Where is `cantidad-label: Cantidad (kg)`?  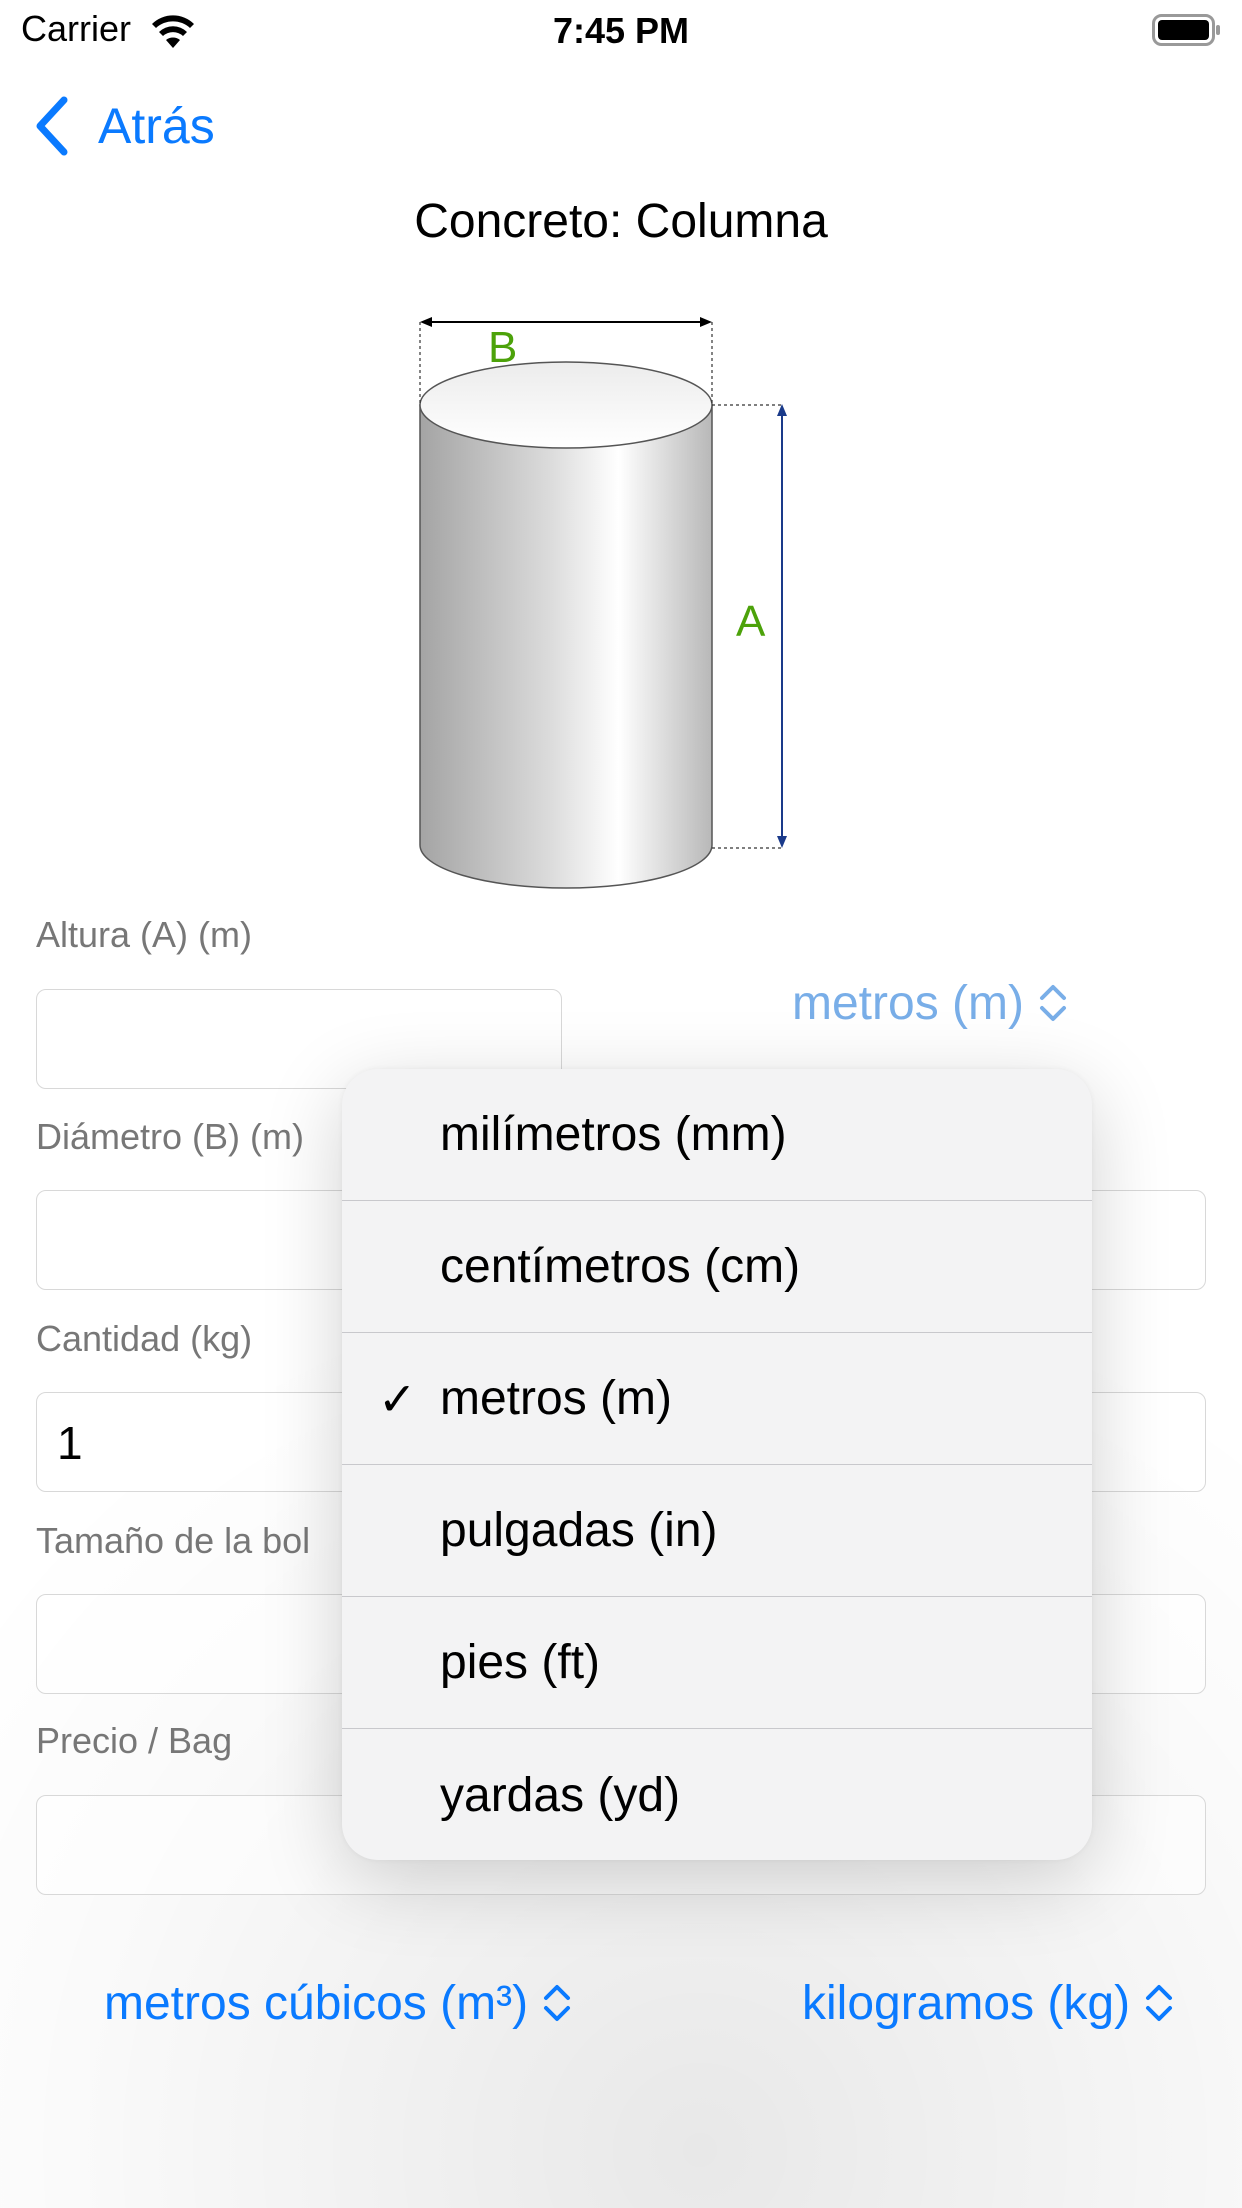 cantidad-label: Cantidad (kg) is located at coordinates (144, 1338).